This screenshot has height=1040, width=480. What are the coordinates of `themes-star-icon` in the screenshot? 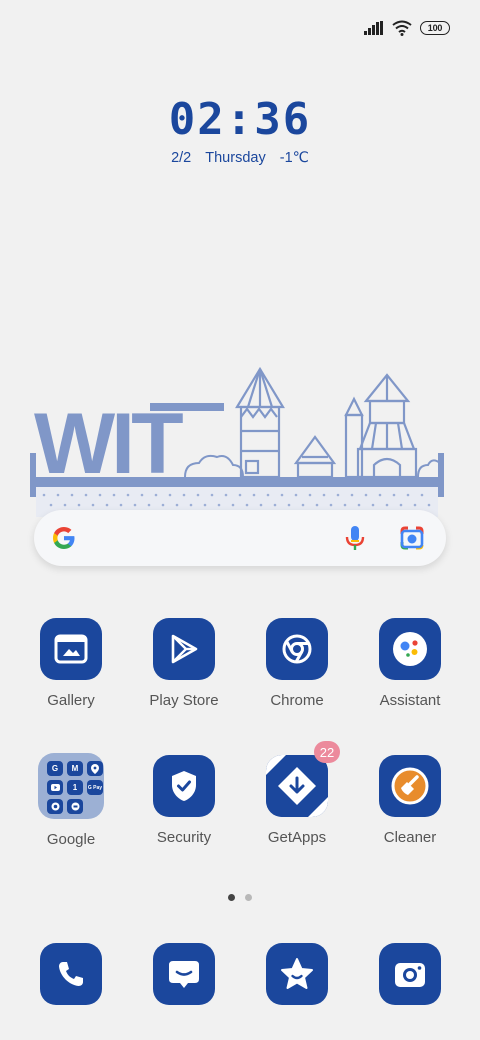 It's located at (297, 974).